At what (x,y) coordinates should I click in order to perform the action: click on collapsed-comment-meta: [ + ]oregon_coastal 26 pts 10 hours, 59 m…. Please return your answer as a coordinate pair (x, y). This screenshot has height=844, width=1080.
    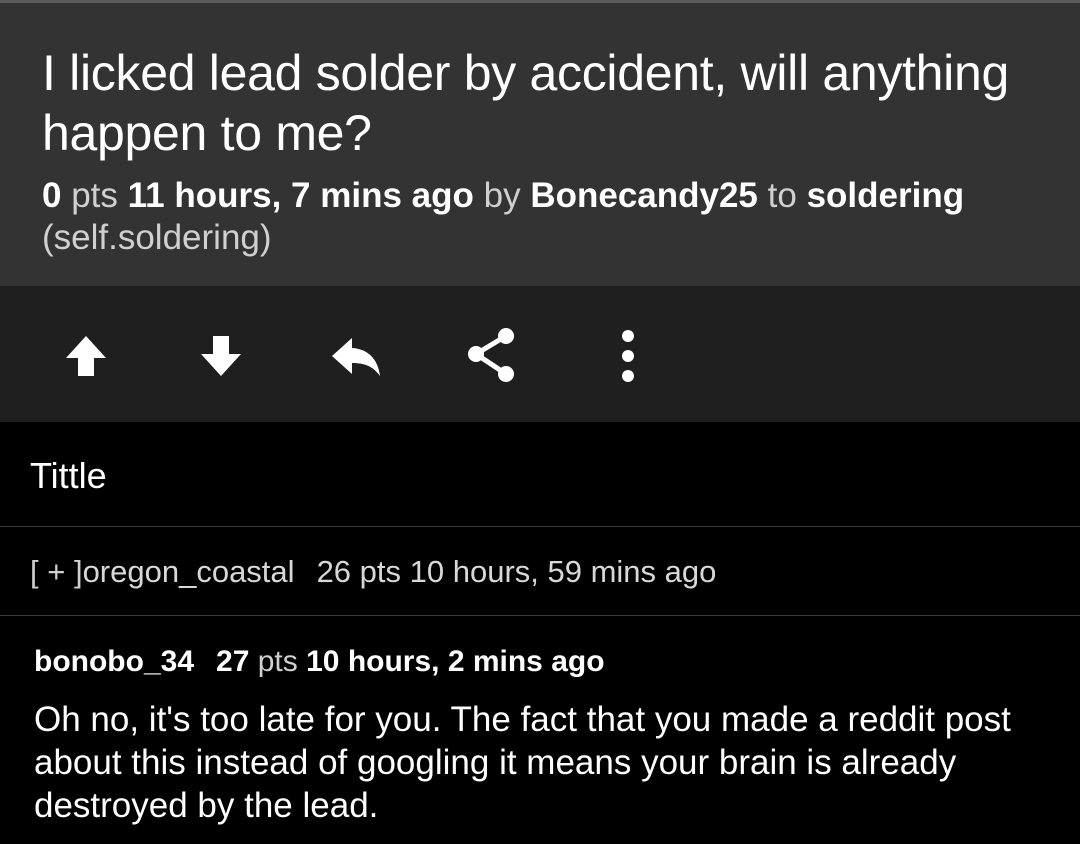
    Looking at the image, I should click on (373, 572).